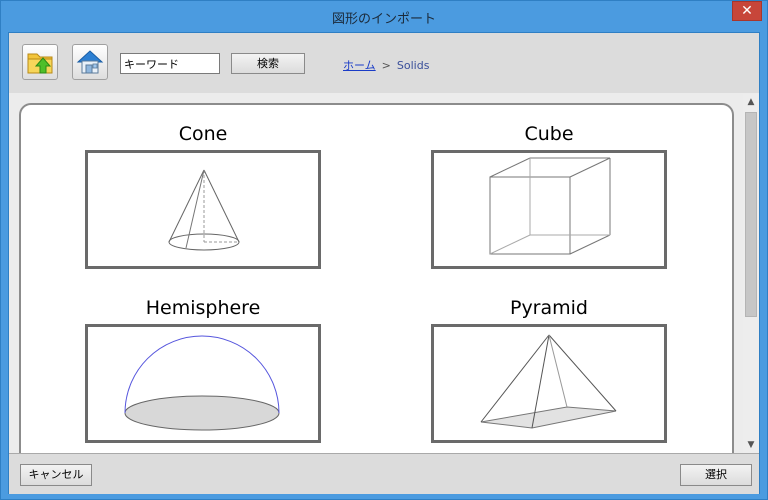 This screenshot has width=768, height=500. I want to click on keyword-input, so click(170, 63).